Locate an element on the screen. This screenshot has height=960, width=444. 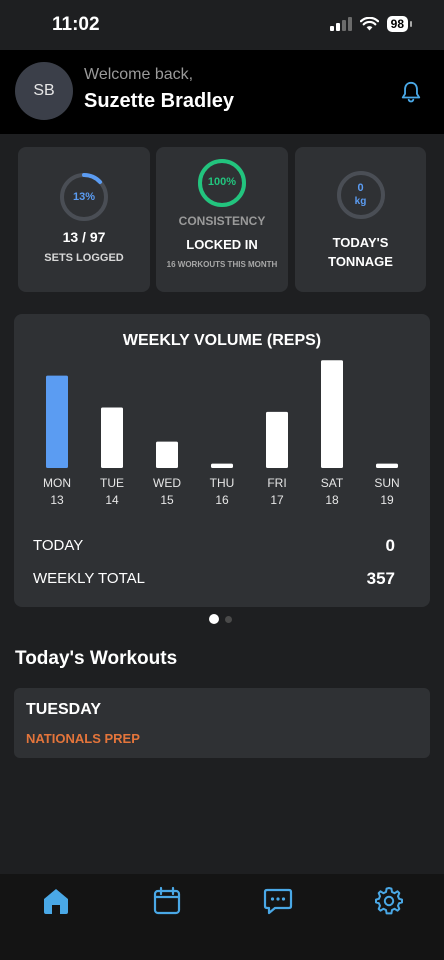
status-time: 11:02 is located at coordinates (76, 24).